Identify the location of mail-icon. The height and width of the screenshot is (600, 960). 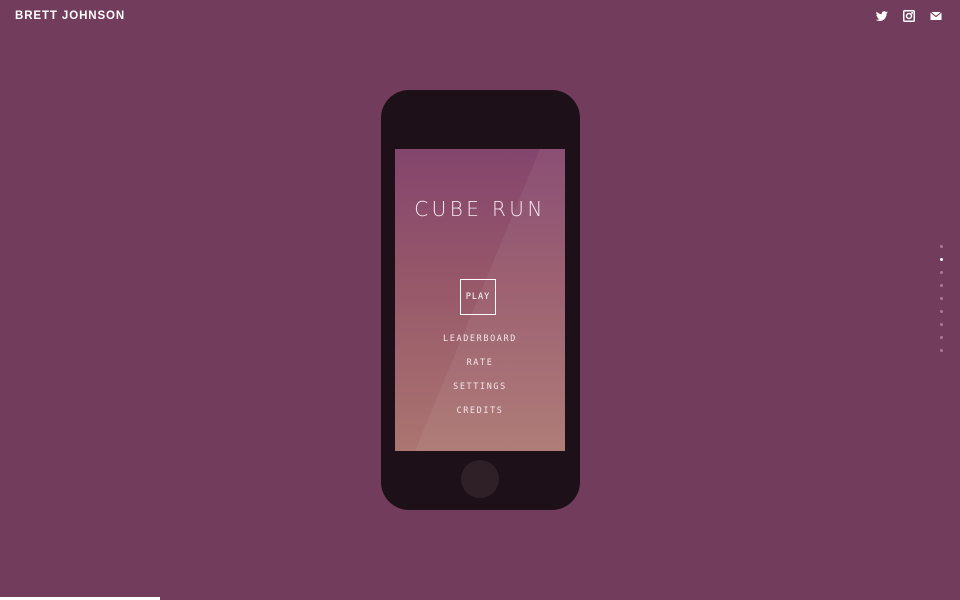
(936, 16).